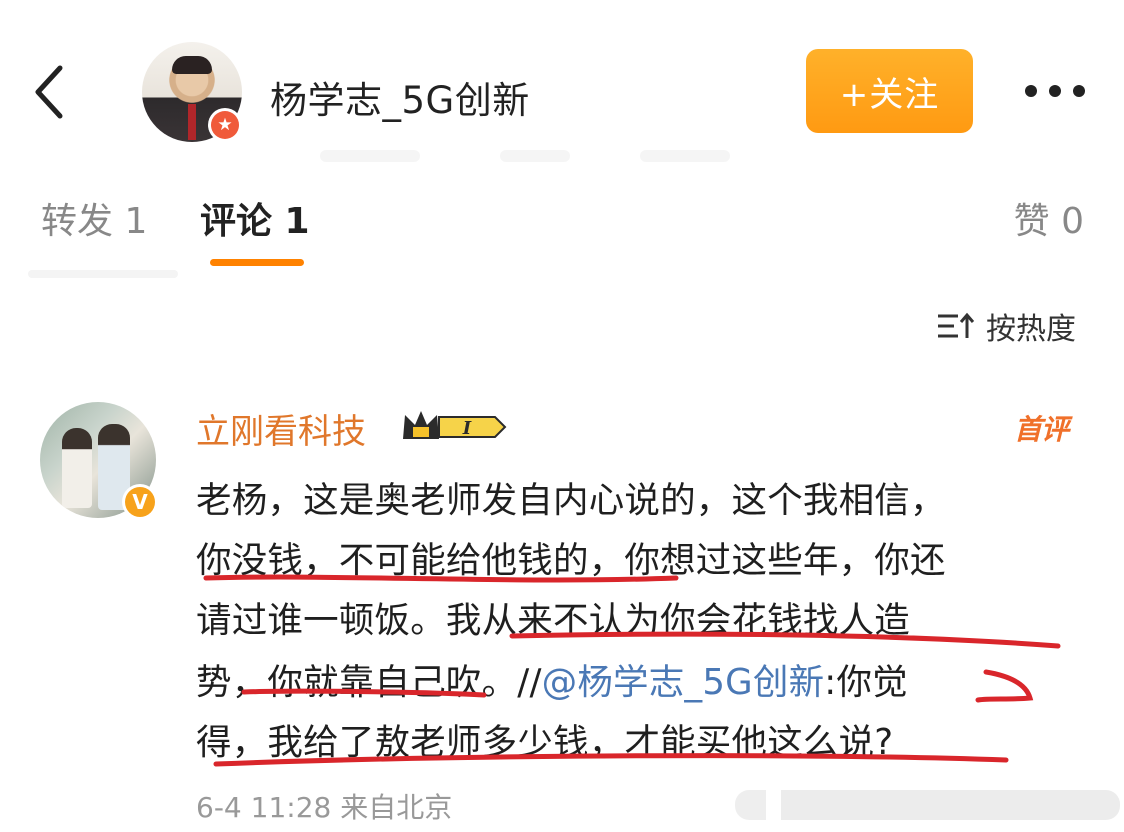 This screenshot has height=832, width=1124. Describe the element at coordinates (1031, 329) in the screenshot. I see `sort-label: 按热度` at that location.